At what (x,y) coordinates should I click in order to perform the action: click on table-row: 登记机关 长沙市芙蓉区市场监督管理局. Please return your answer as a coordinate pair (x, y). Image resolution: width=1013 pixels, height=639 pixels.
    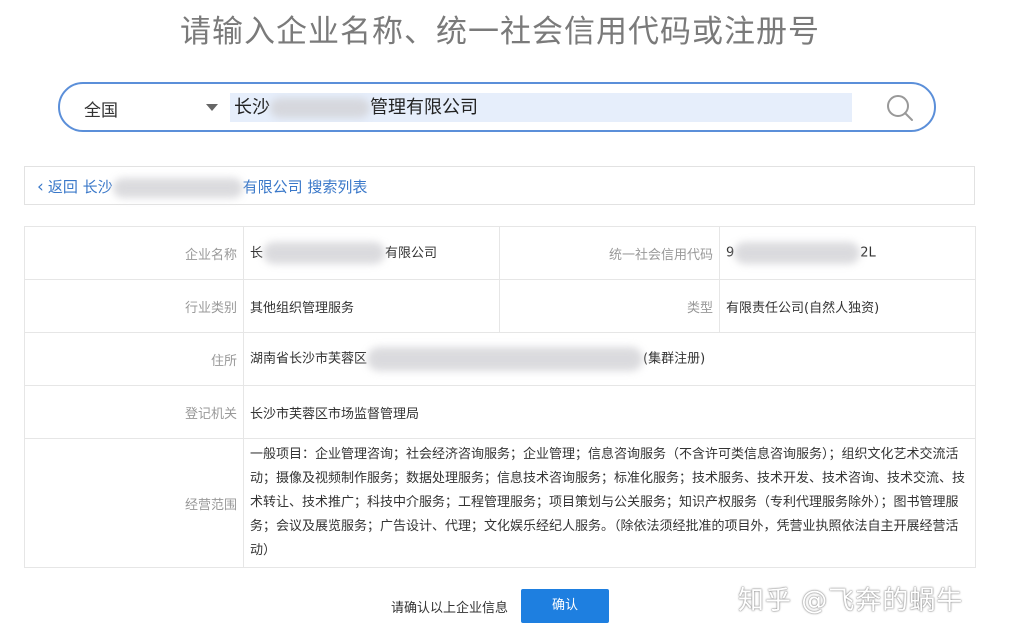
    Looking at the image, I should click on (500, 412).